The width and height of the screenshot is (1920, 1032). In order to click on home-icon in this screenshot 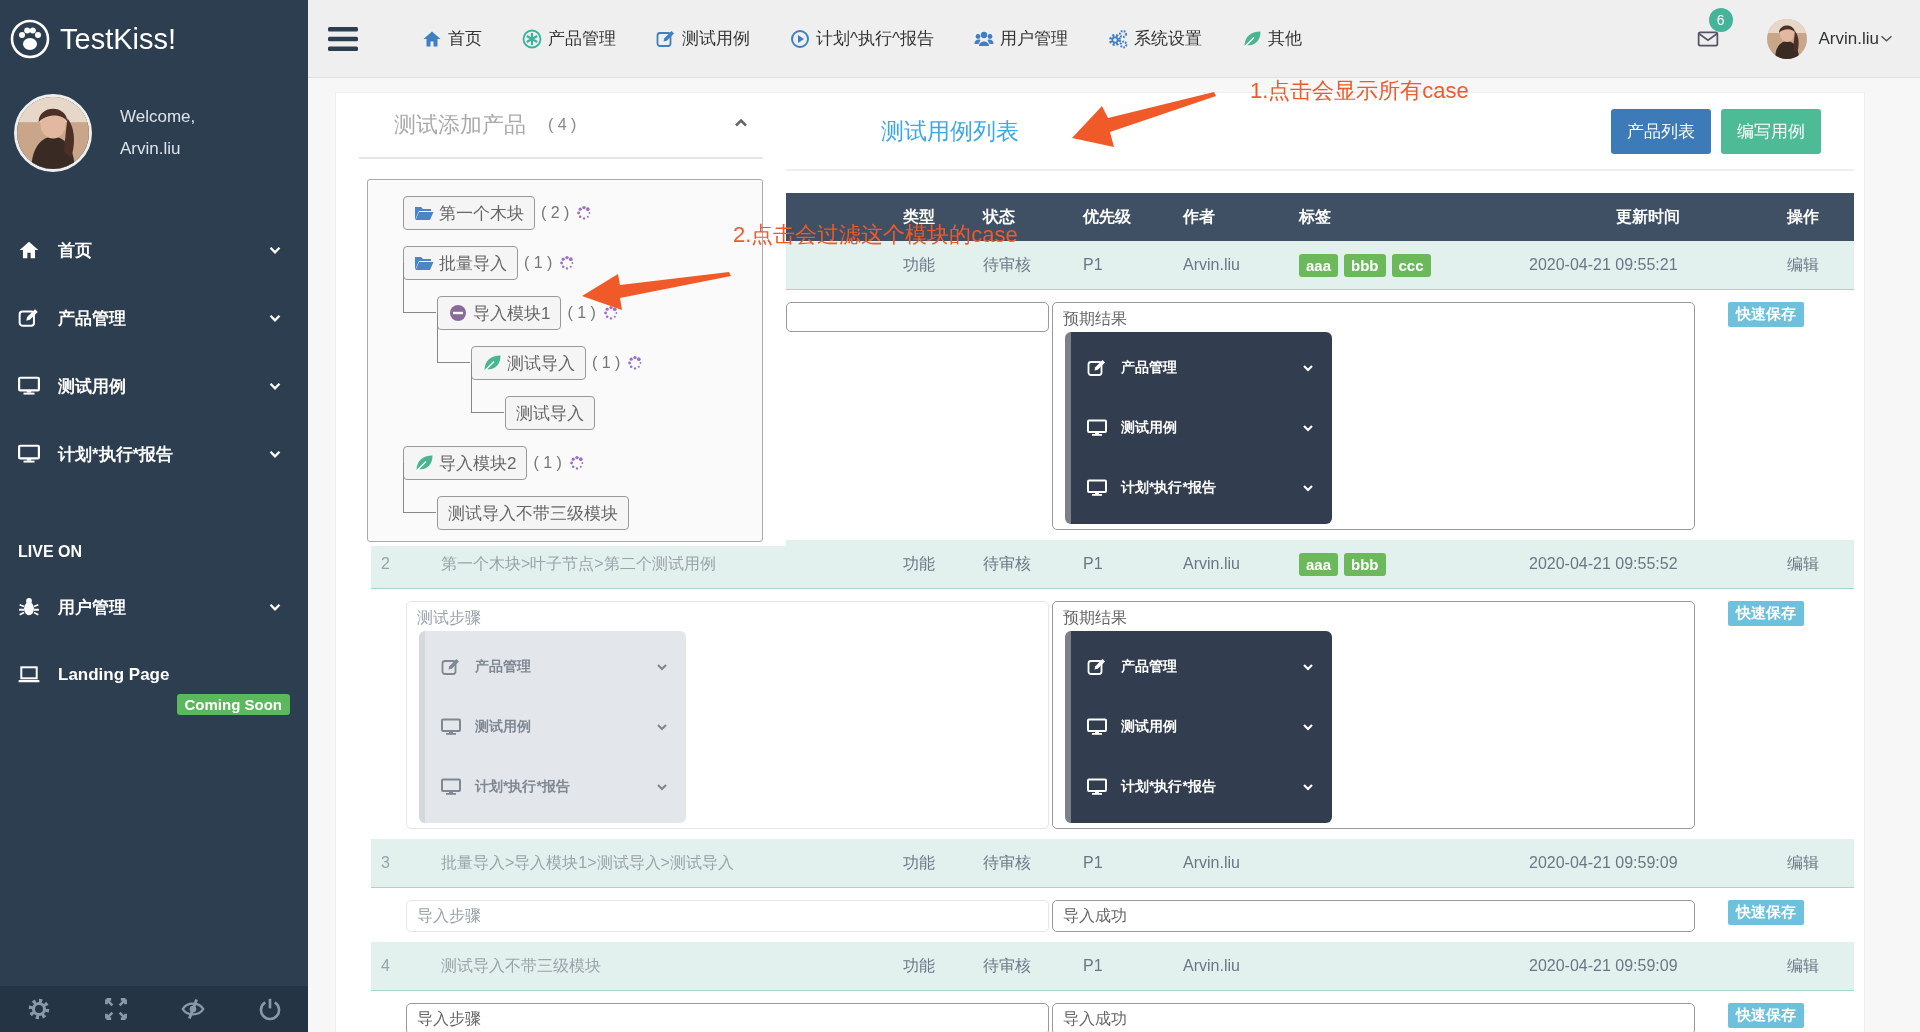, I will do `click(29, 250)`.